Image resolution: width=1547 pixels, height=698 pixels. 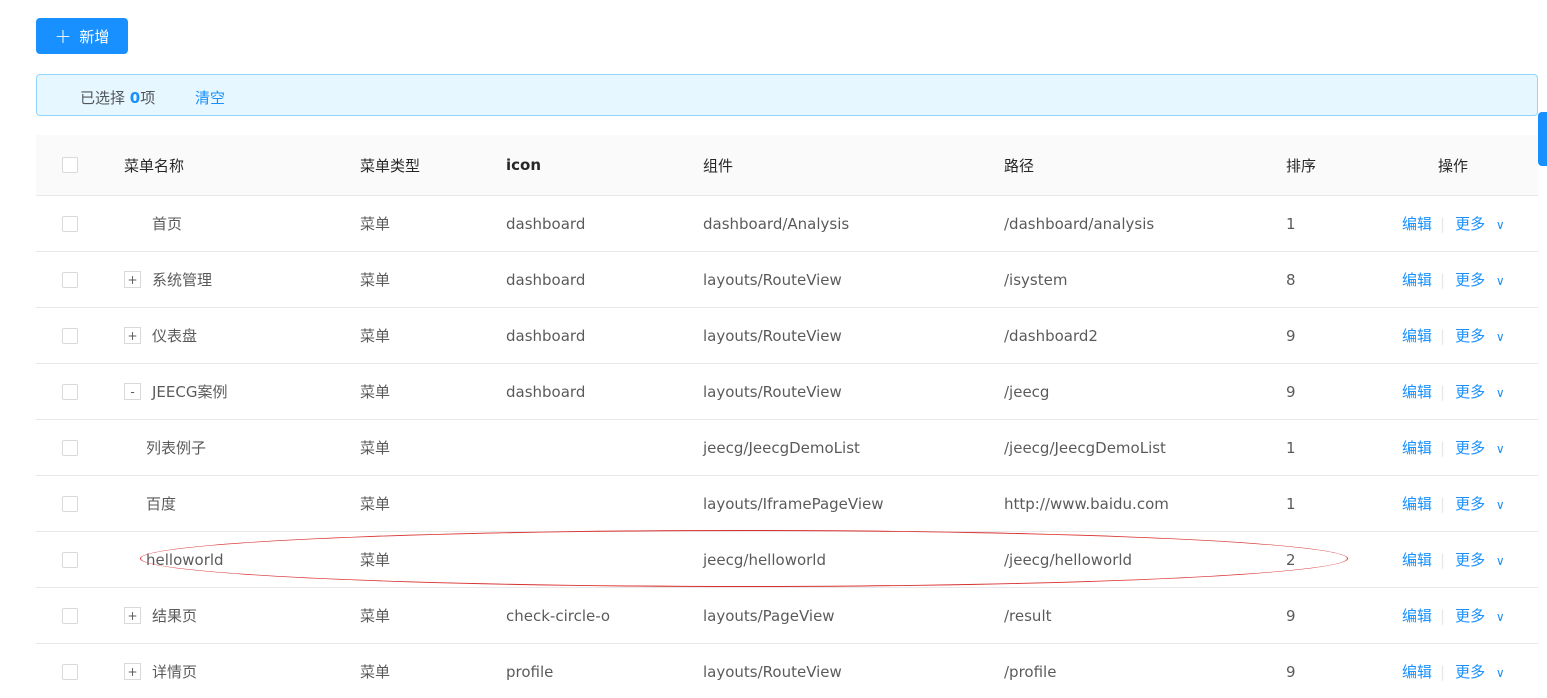 What do you see at coordinates (210, 97) in the screenshot?
I see `clear-selection-link: 清空` at bounding box center [210, 97].